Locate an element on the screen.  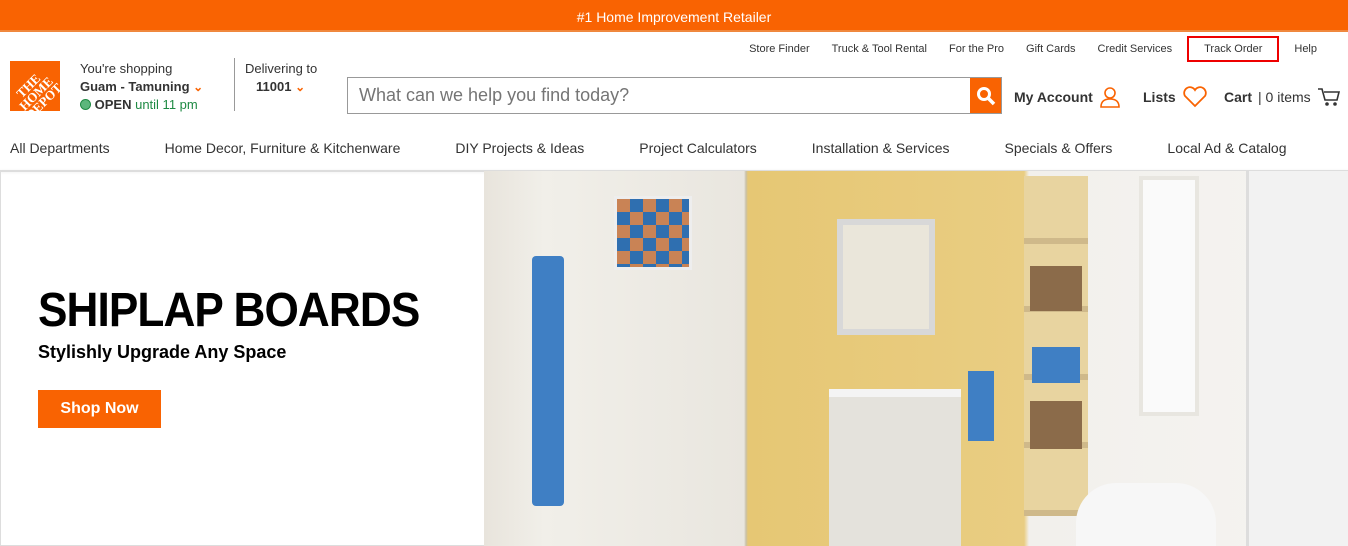
link-help: Help is located at coordinates (1315, 49).